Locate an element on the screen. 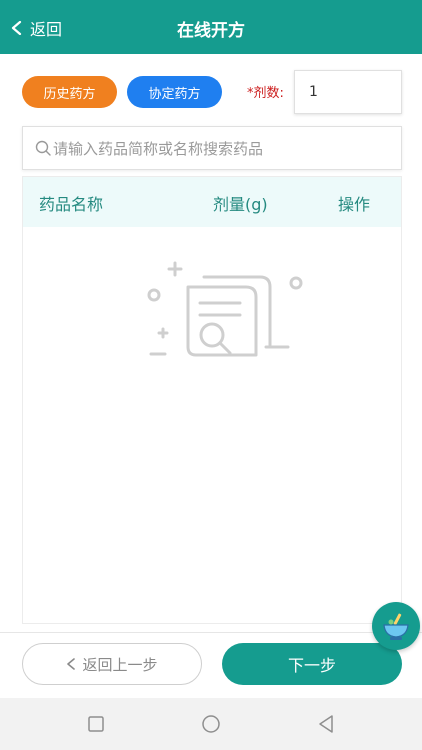  prescription-controls: 历史药方 协定药方 *剂数: 1 is located at coordinates (212, 92).